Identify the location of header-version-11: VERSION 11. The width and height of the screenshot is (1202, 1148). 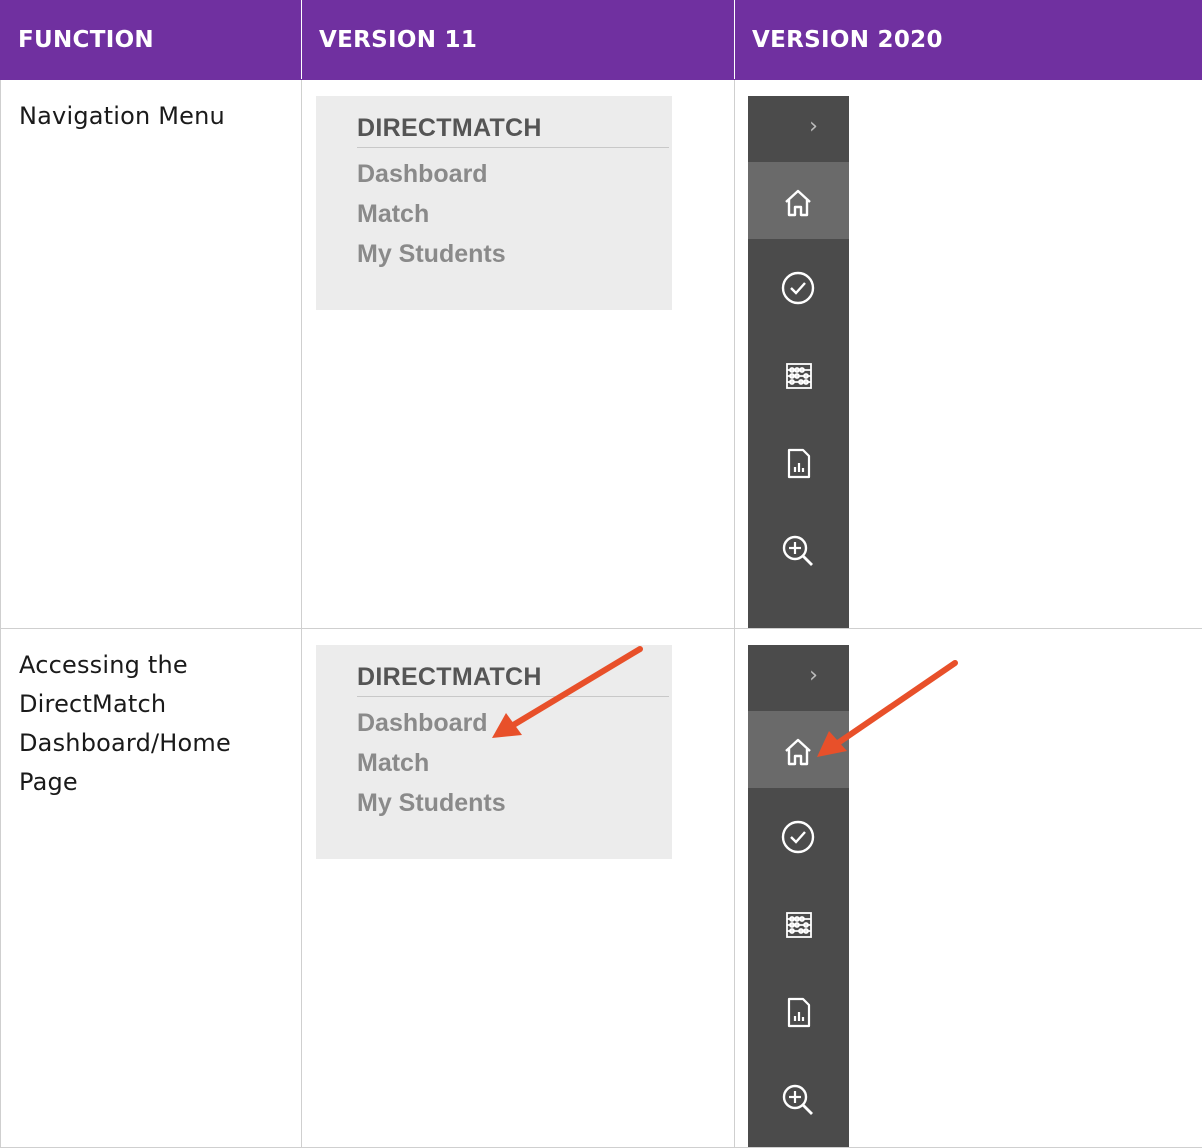
(518, 40).